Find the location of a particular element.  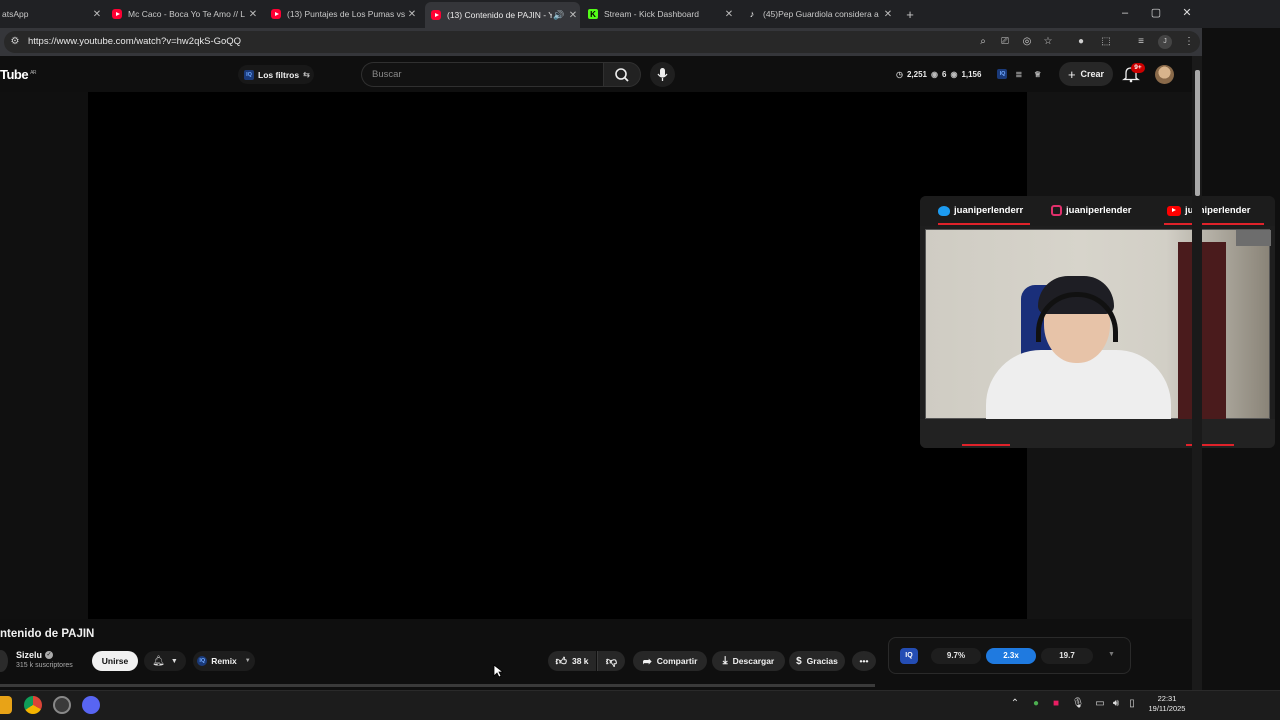

tab-whatsapp: atsApp ✕ is located at coordinates (52, 14).